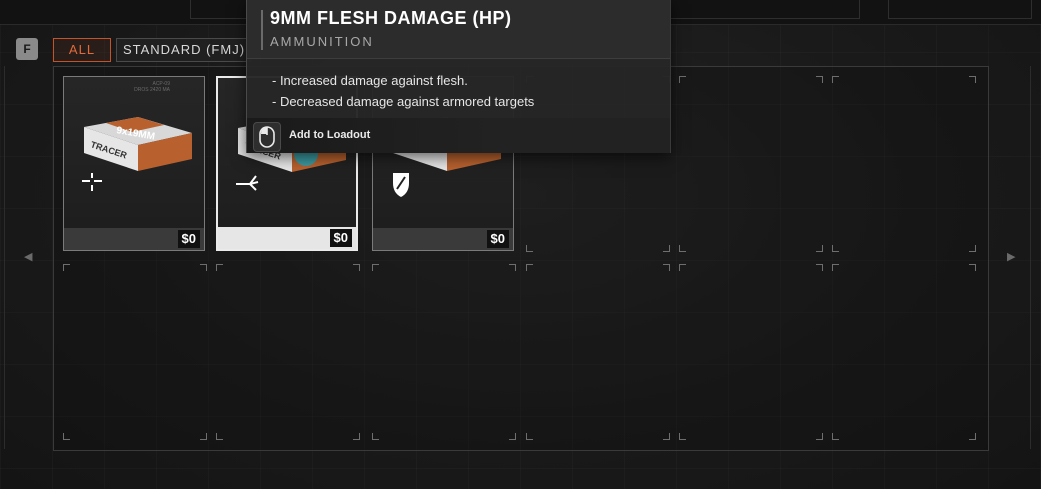 Image resolution: width=1041 pixels, height=489 pixels. I want to click on flesh-damage-perk-icon, so click(247, 183).